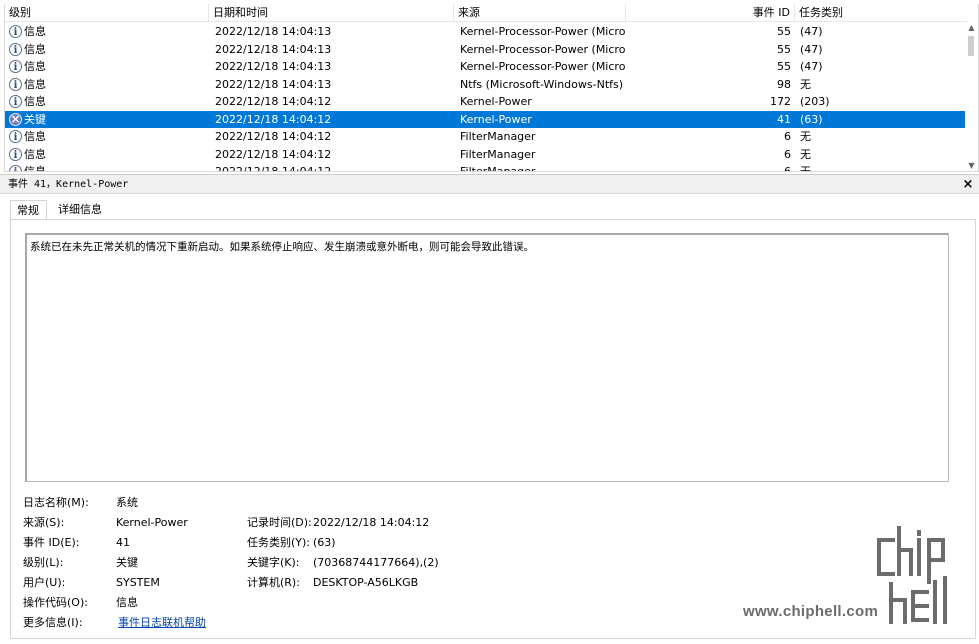 The height and width of the screenshot is (644, 979). I want to click on row-task: (203), so click(815, 101).